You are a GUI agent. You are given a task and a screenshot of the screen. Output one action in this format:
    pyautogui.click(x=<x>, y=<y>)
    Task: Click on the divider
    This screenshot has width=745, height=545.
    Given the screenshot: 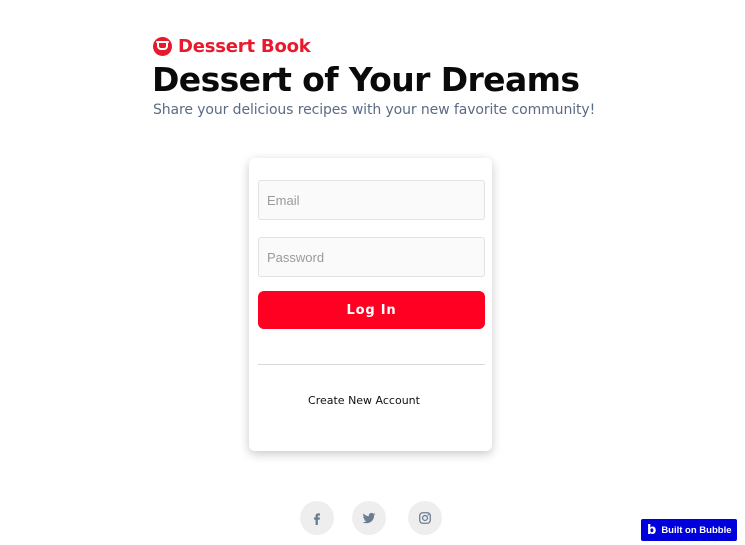 What is the action you would take?
    pyautogui.click(x=371, y=364)
    